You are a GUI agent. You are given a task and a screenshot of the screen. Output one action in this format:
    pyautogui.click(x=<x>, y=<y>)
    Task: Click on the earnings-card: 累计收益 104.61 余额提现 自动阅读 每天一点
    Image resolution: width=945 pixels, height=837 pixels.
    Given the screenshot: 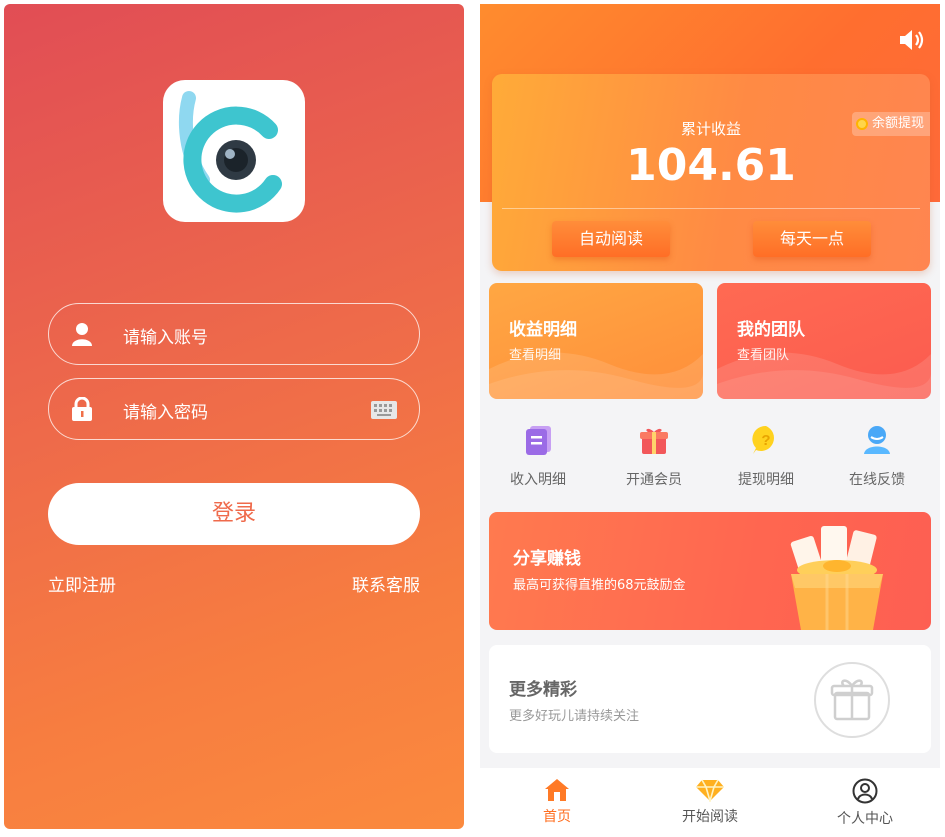 What is the action you would take?
    pyautogui.click(x=711, y=172)
    